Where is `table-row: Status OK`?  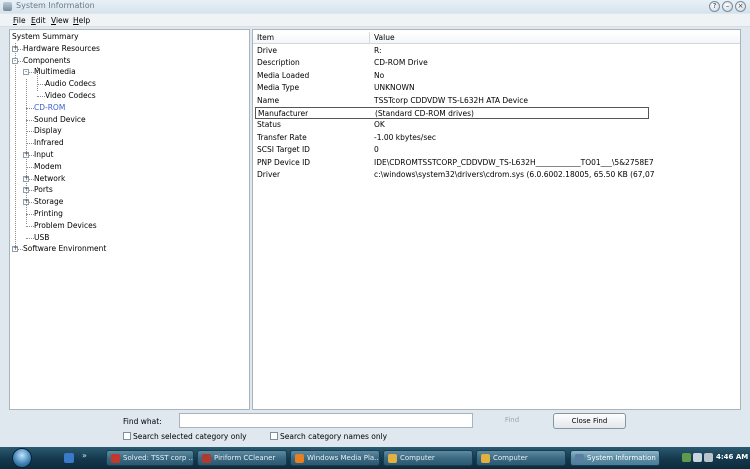
table-row: Status OK is located at coordinates (496, 125).